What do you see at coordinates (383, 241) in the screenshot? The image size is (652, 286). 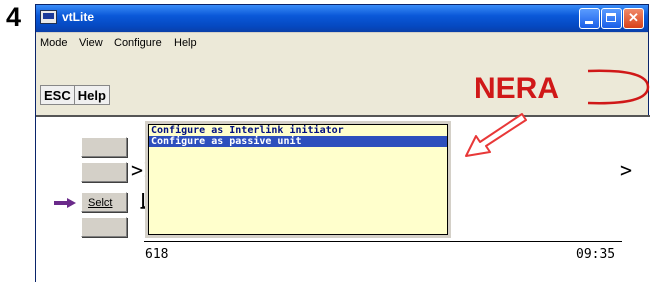 I see `footer-divider` at bounding box center [383, 241].